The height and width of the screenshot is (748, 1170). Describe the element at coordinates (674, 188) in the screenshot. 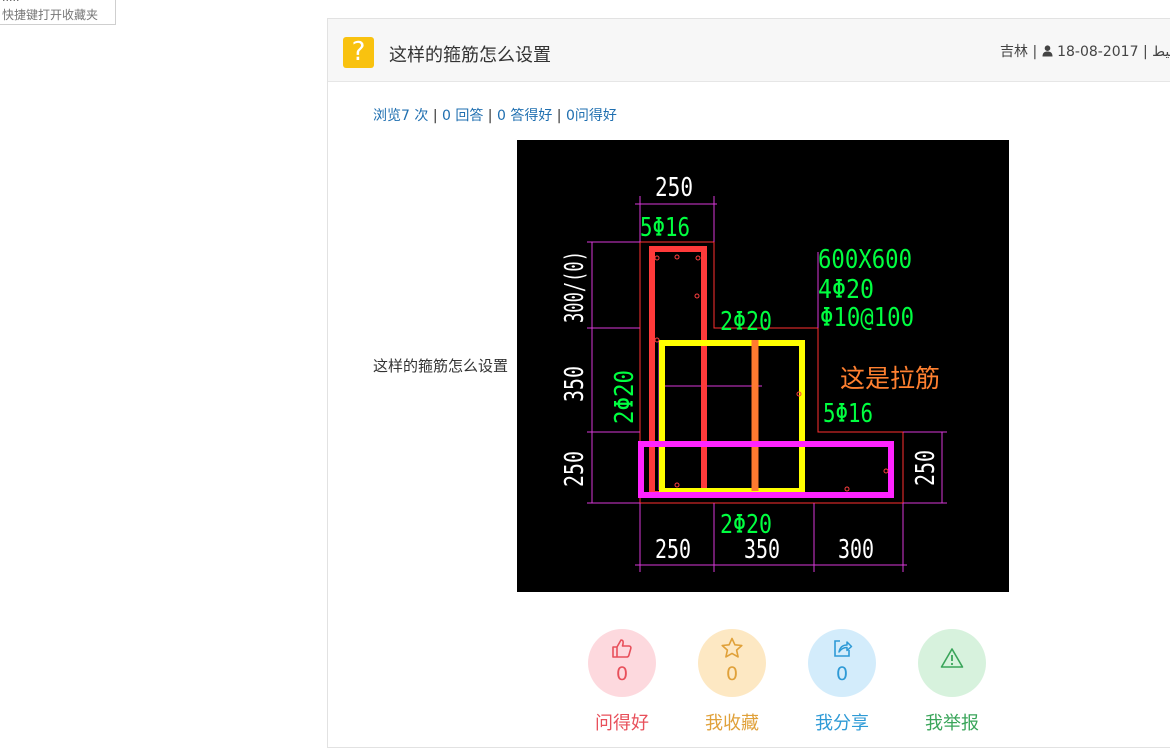

I see `dim-top-label: 250` at that location.